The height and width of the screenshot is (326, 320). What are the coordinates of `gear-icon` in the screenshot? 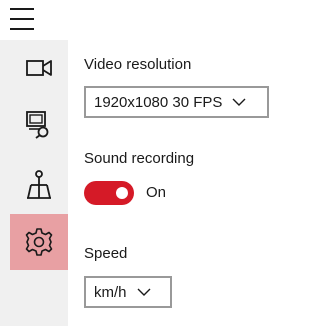 It's located at (39, 242).